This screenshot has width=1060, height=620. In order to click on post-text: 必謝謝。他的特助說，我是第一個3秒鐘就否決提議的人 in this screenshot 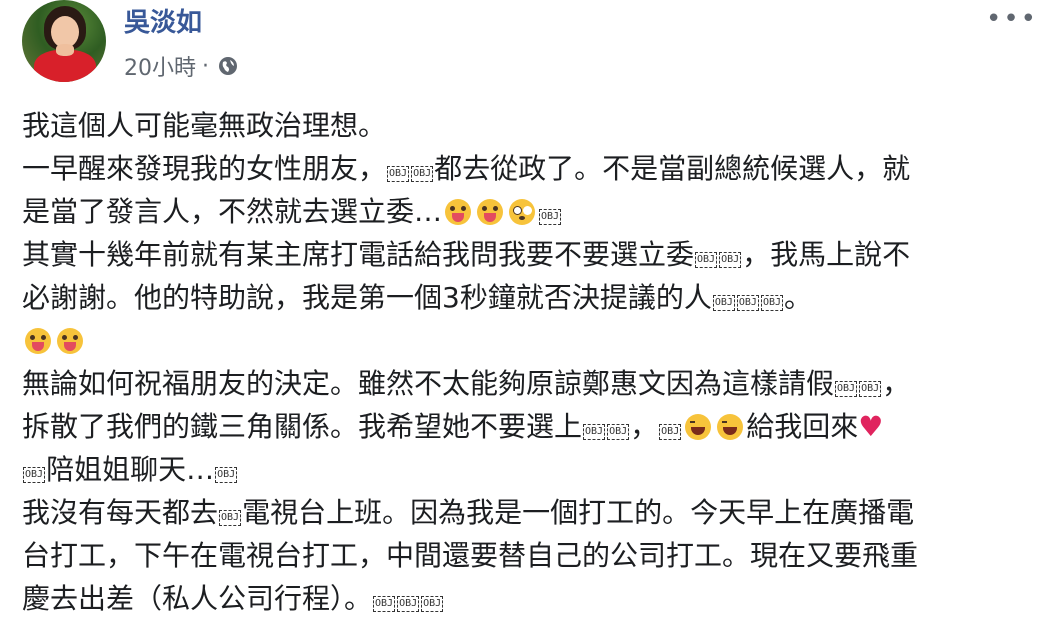, I will do `click(367, 297)`.